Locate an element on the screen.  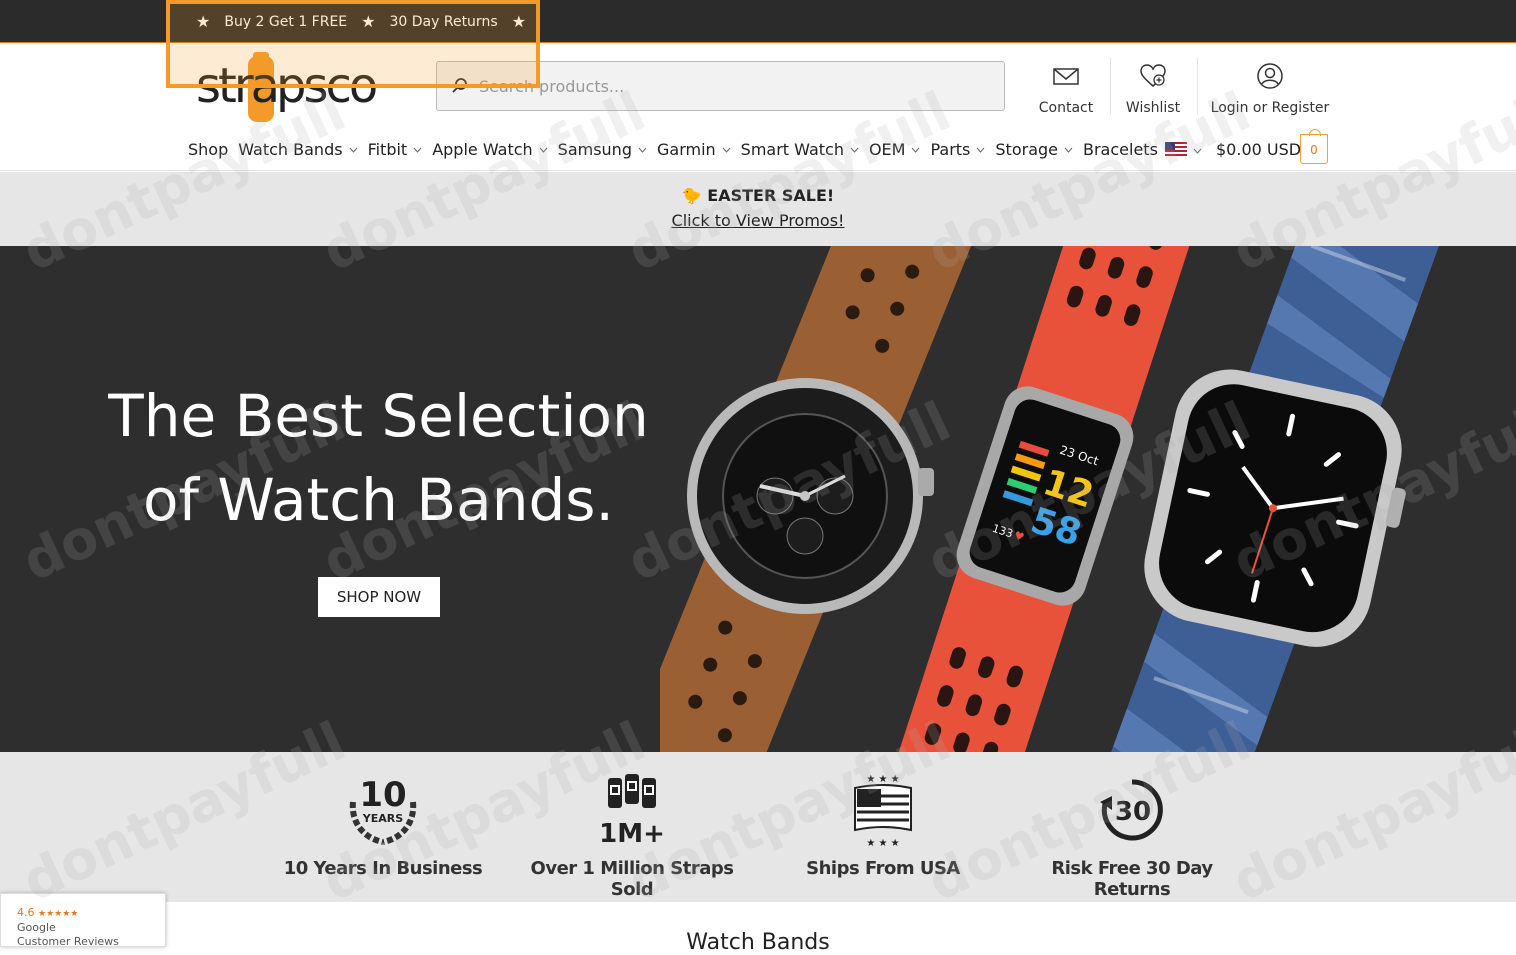
search-icon is located at coordinates (460, 86).